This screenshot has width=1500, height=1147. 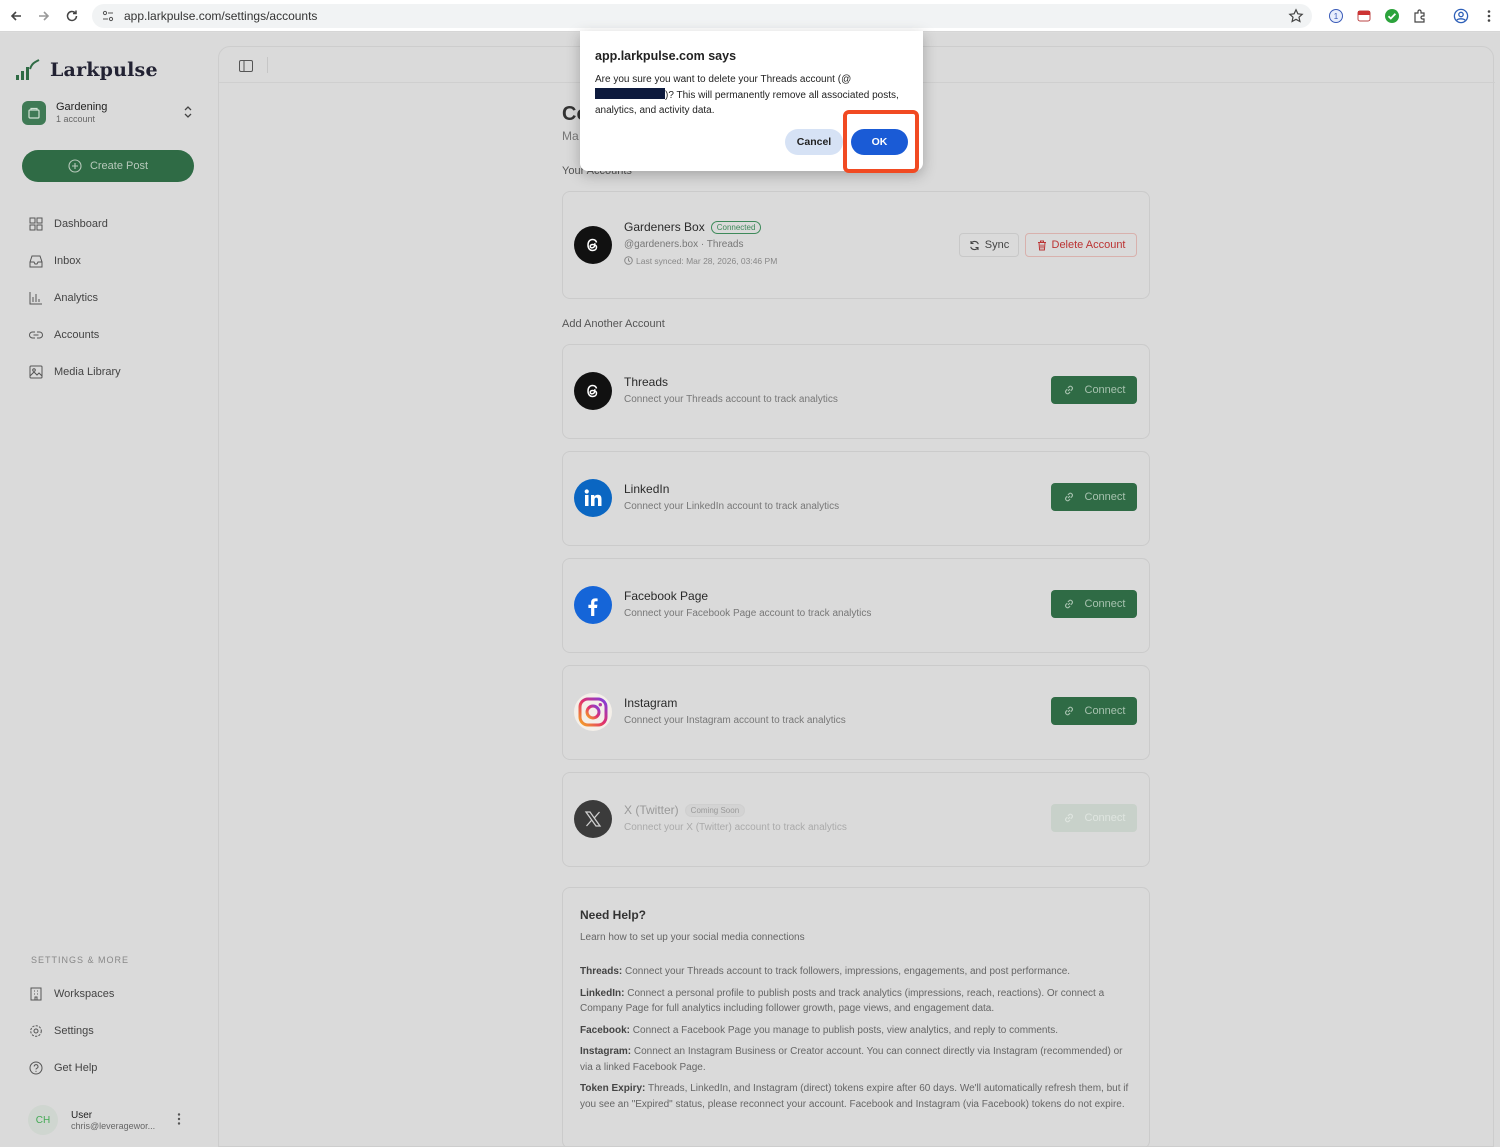 What do you see at coordinates (76, 297) in the screenshot?
I see `nav-item-label: Analytics` at bounding box center [76, 297].